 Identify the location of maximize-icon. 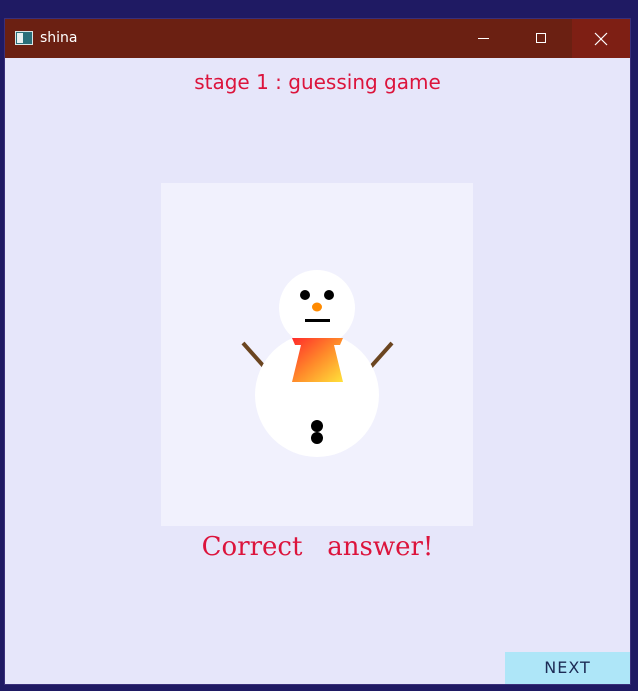
(541, 38).